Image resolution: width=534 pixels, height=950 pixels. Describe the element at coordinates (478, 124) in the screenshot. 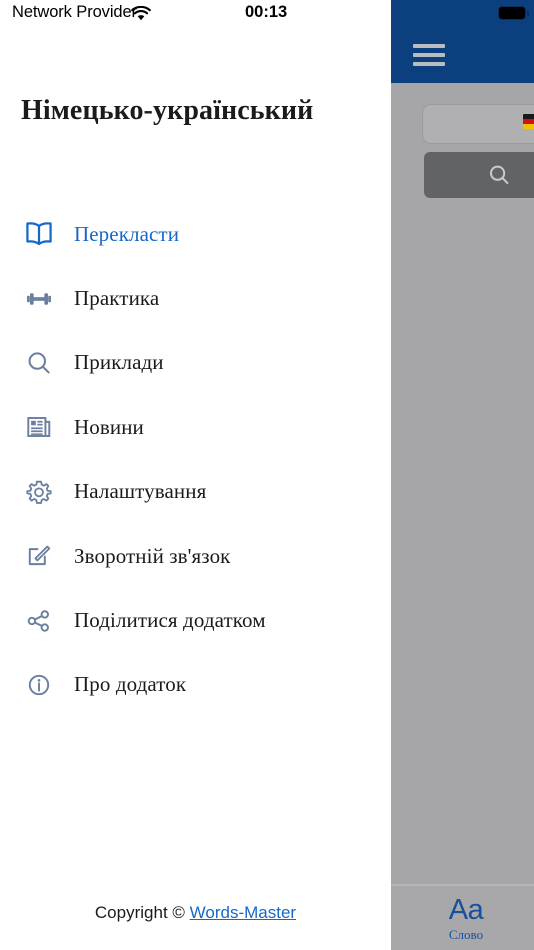

I see `search-input` at that location.